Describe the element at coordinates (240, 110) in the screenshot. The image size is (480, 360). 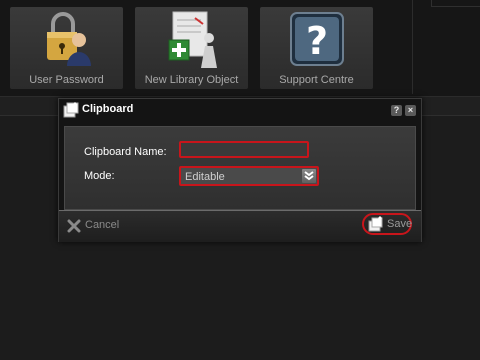
I see `dialog-title-bar: Clipboard ? ×` at that location.